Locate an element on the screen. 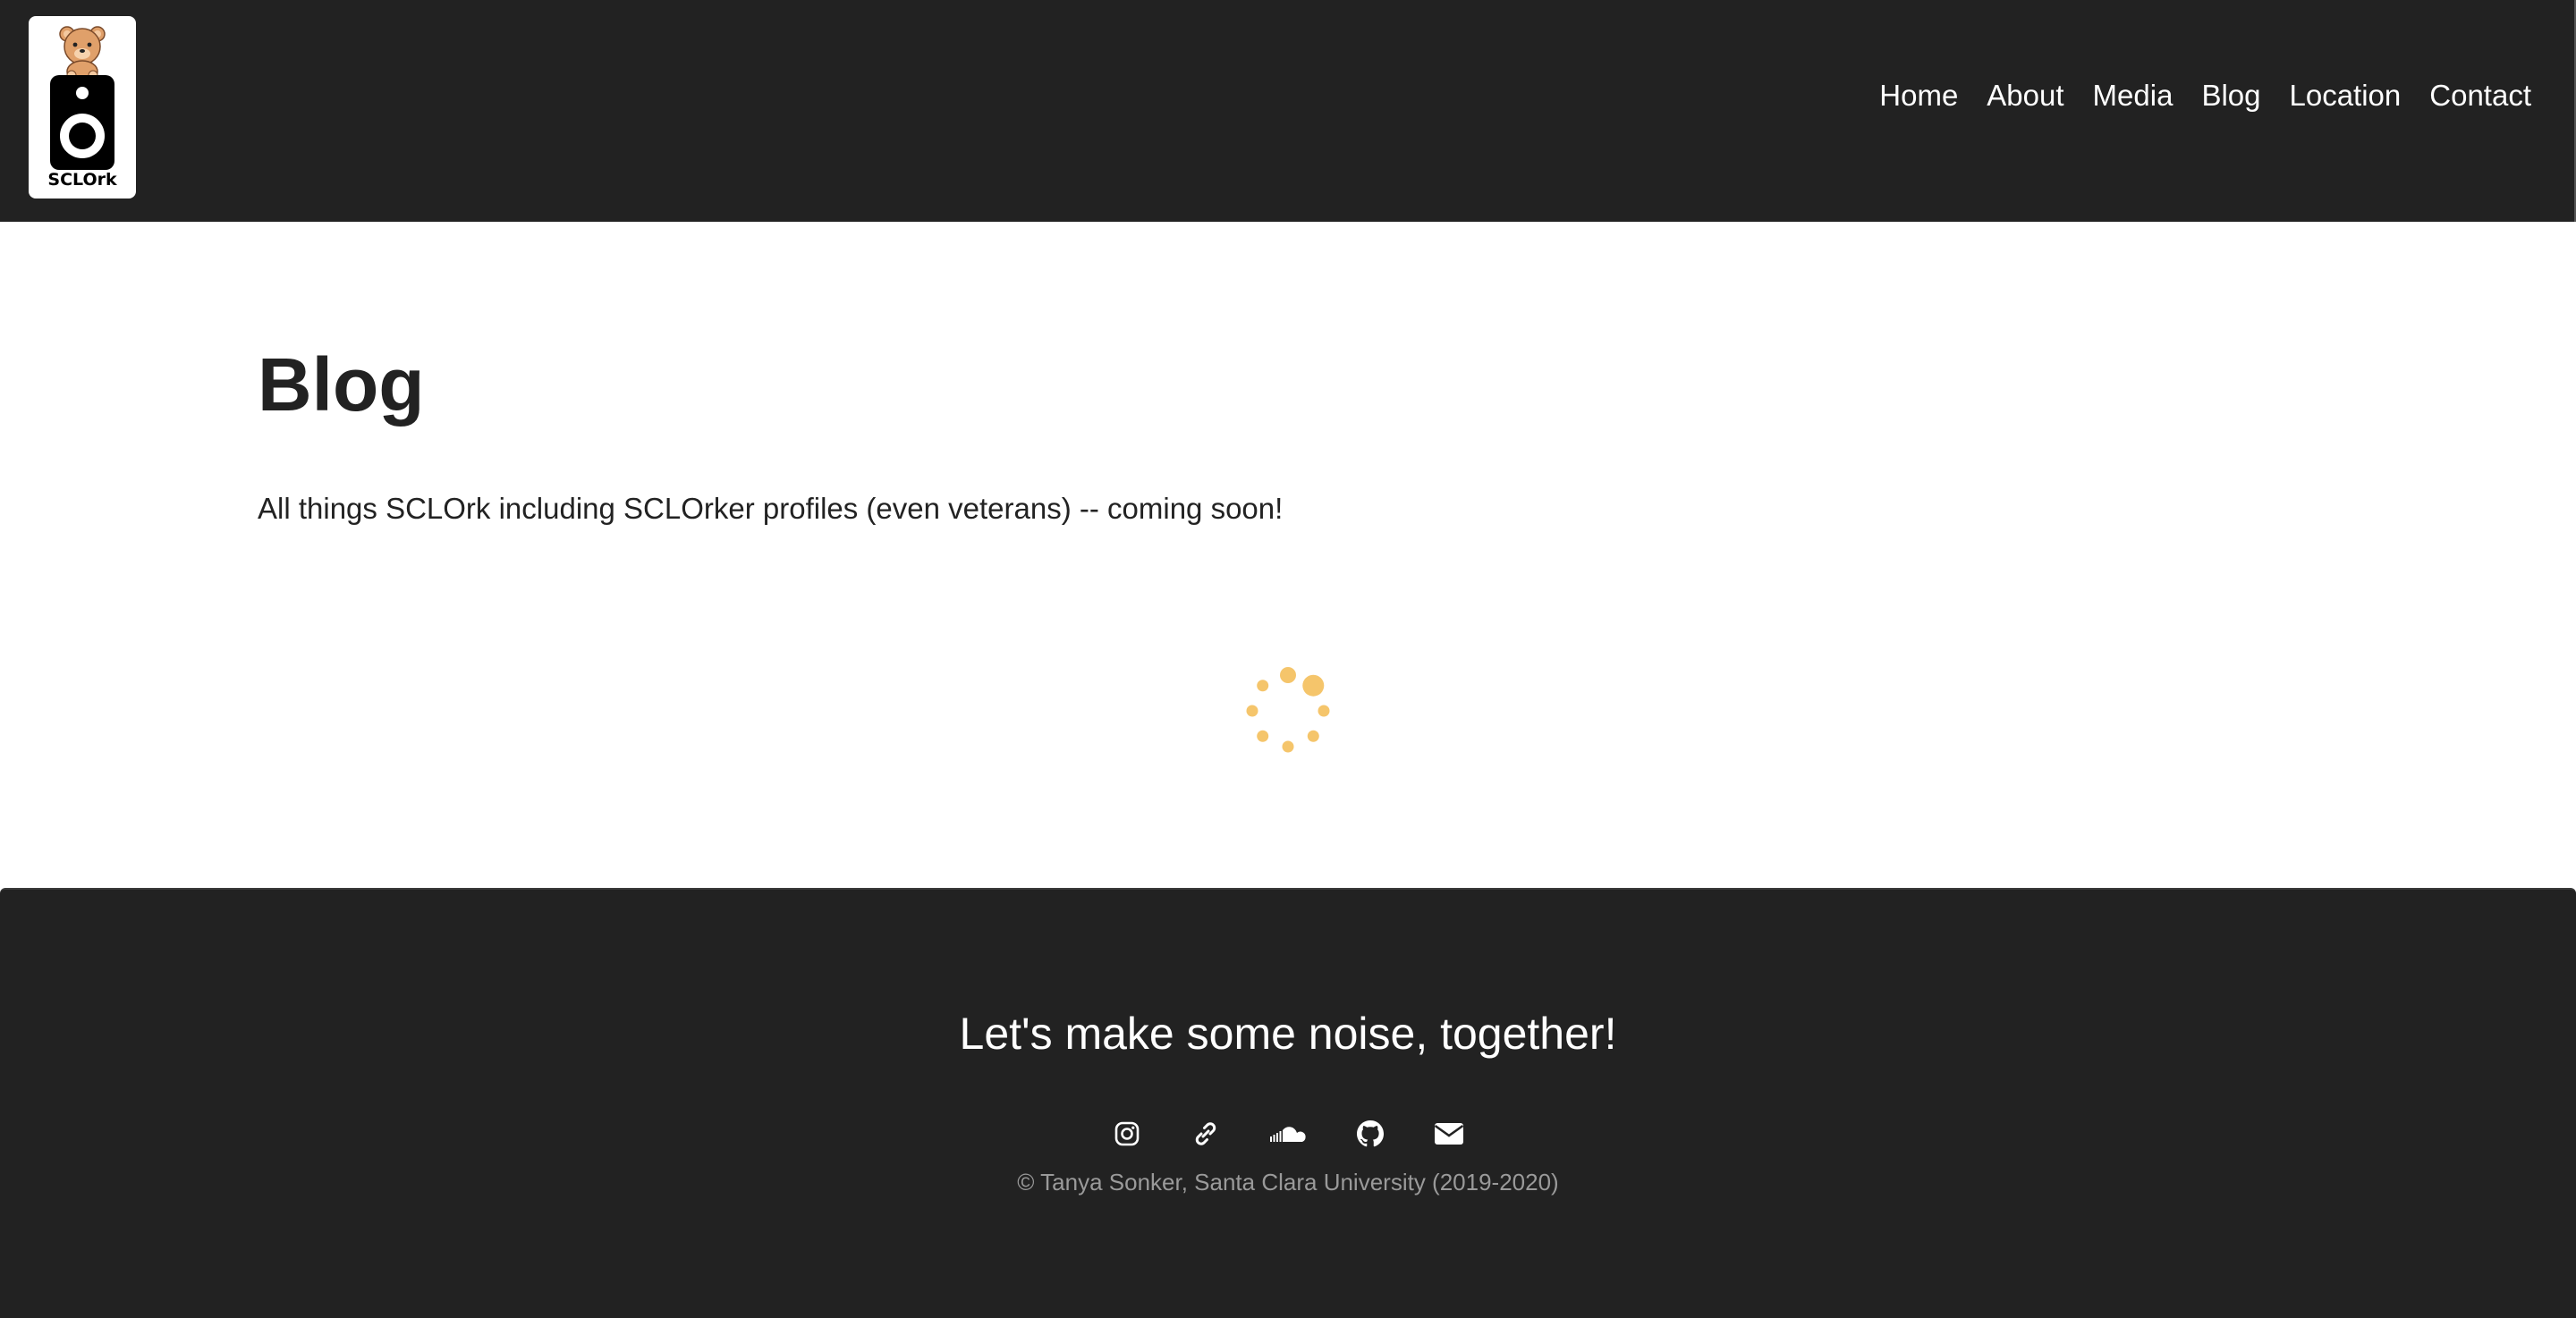 This screenshot has height=1318, width=2576. soundcloud-icon is located at coordinates (1288, 1135).